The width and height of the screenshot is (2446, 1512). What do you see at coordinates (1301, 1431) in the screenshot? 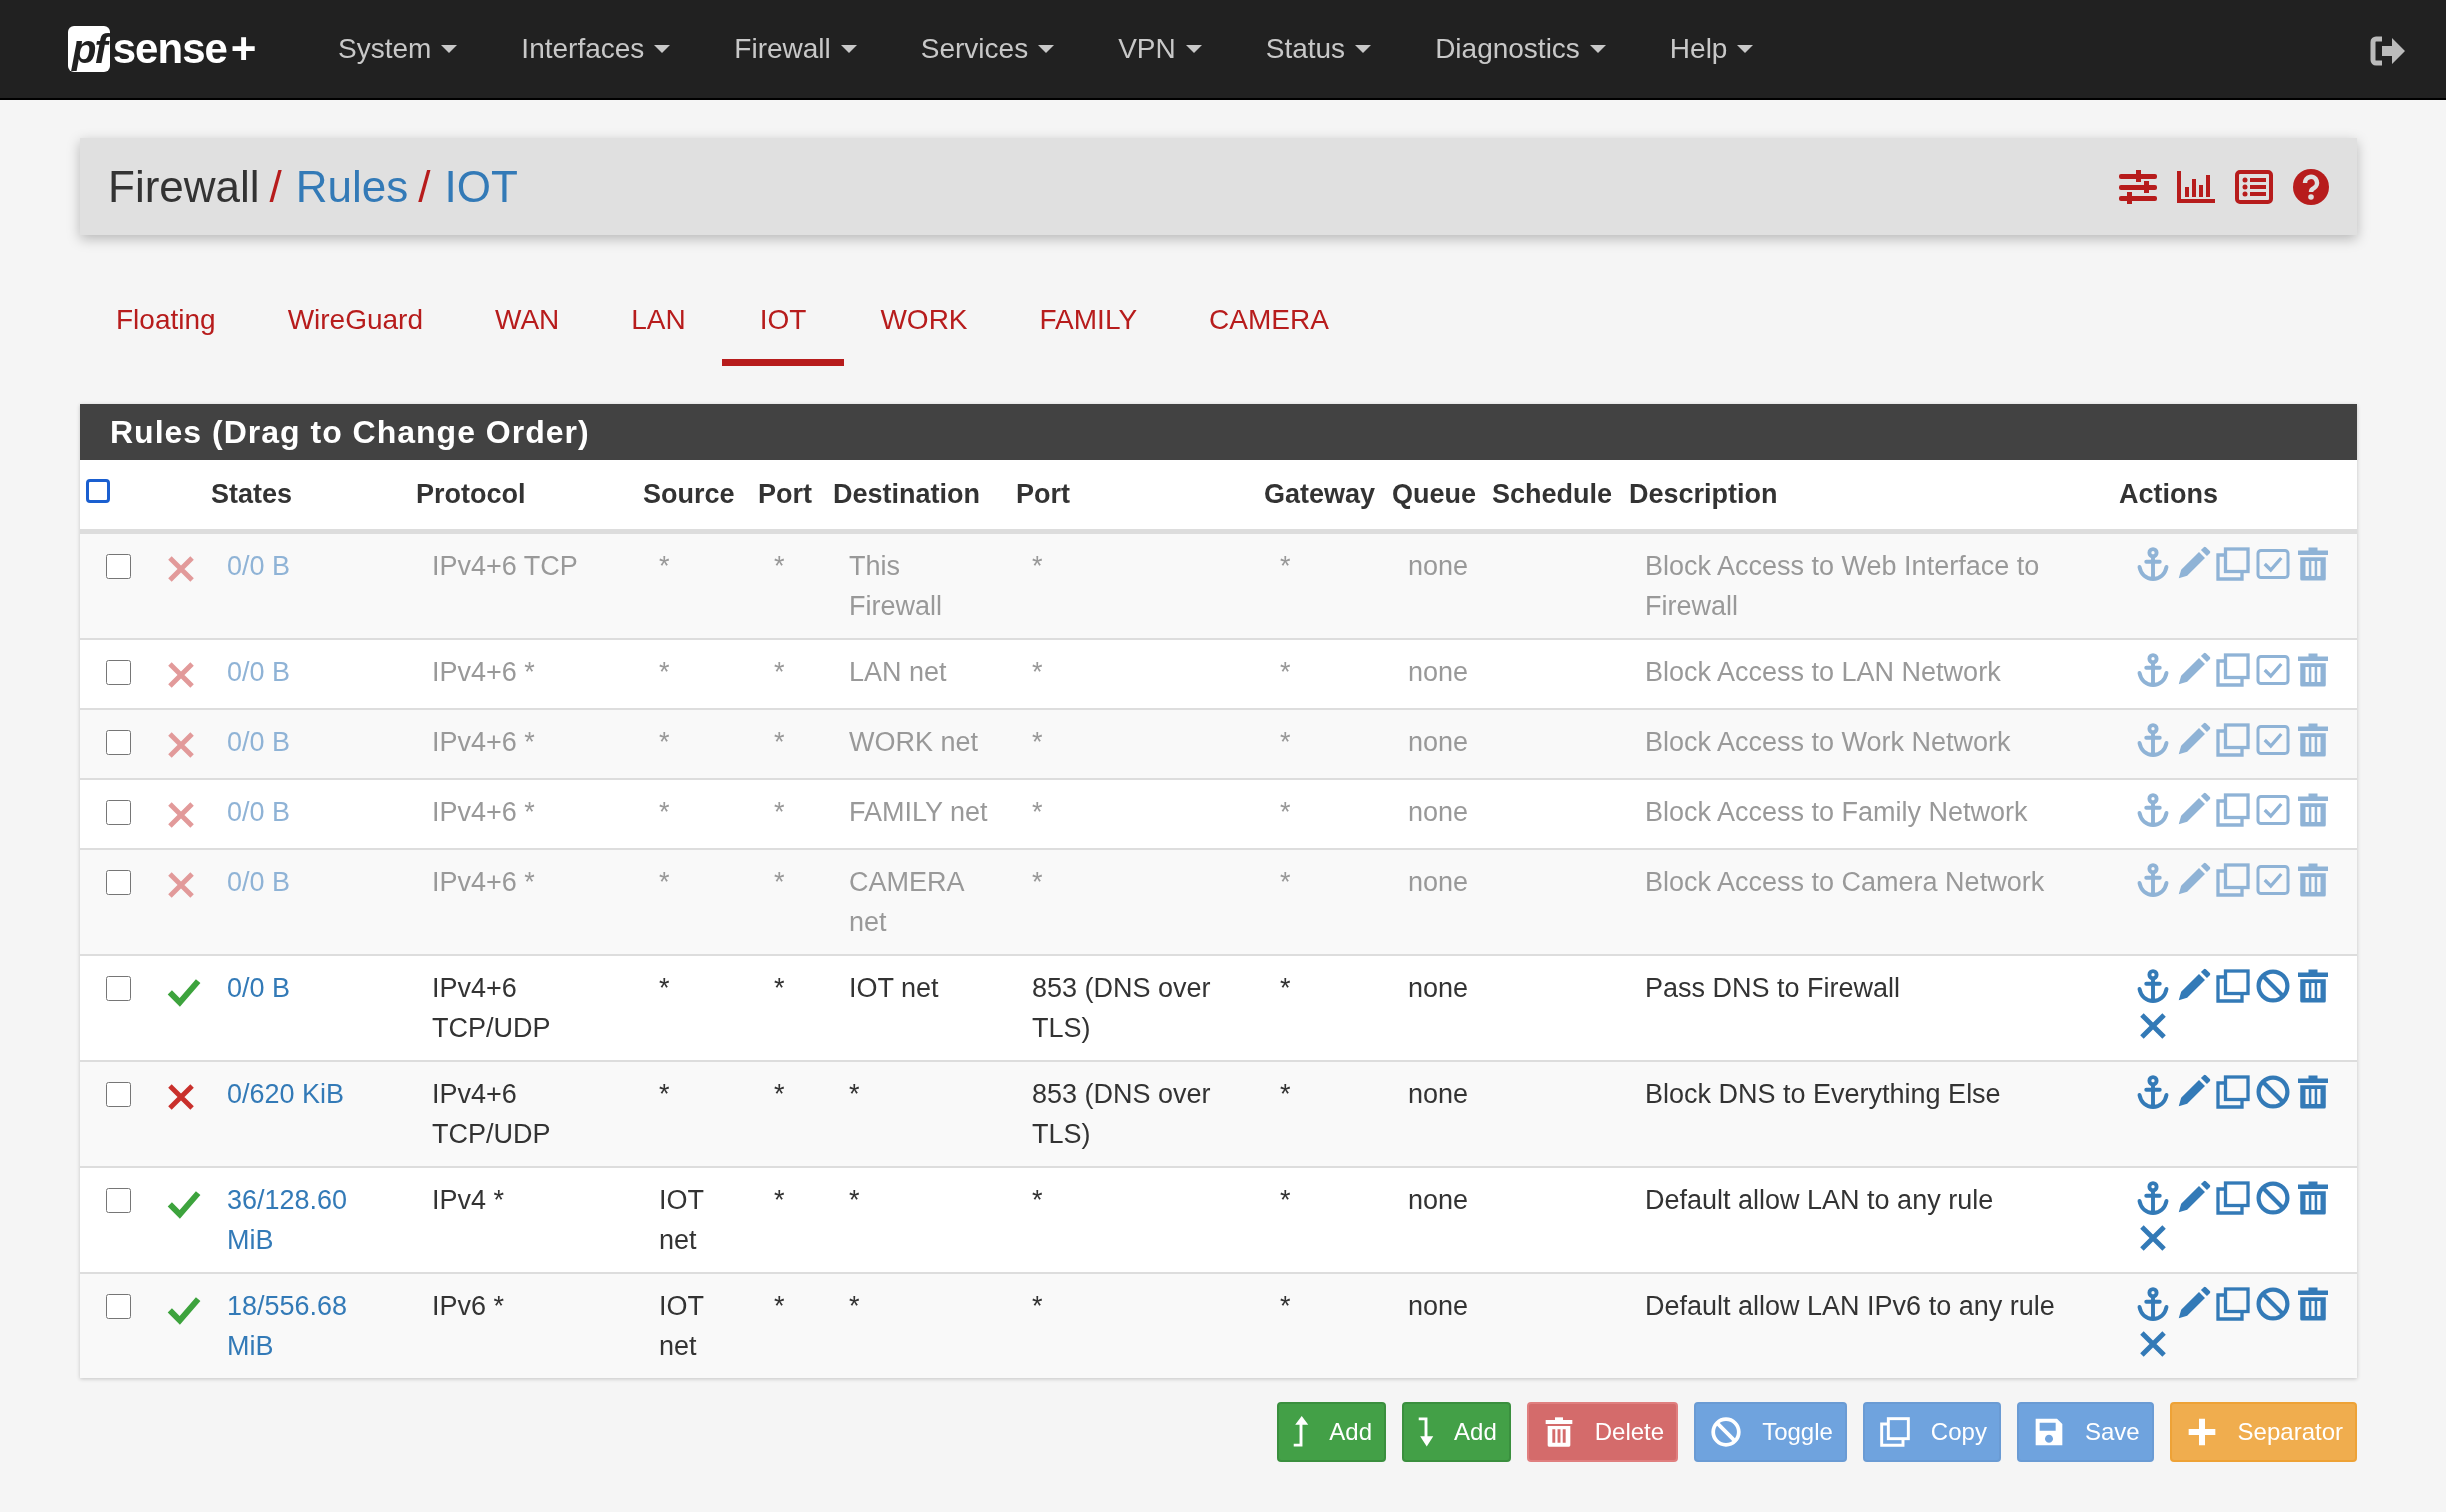
I see `arrow-up-icon` at bounding box center [1301, 1431].